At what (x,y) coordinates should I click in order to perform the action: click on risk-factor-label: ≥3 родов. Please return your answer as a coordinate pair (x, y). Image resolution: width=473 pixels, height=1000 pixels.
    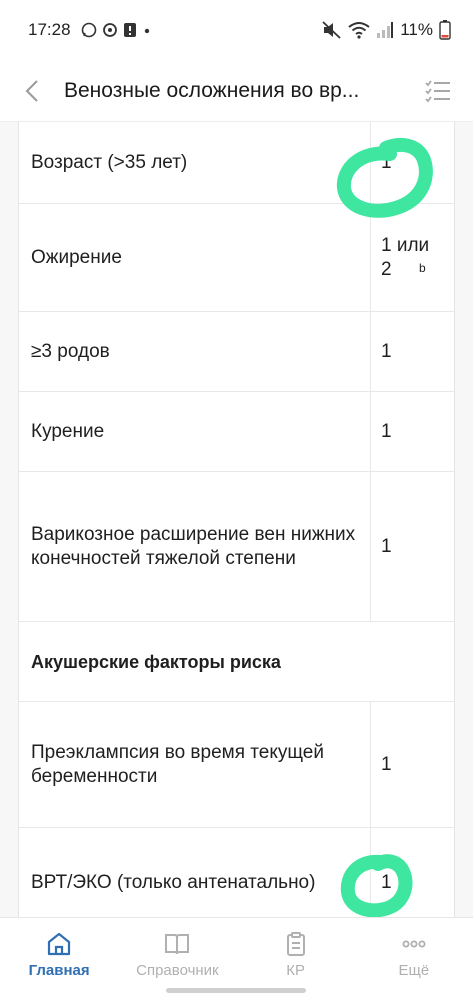
    Looking at the image, I should click on (195, 351).